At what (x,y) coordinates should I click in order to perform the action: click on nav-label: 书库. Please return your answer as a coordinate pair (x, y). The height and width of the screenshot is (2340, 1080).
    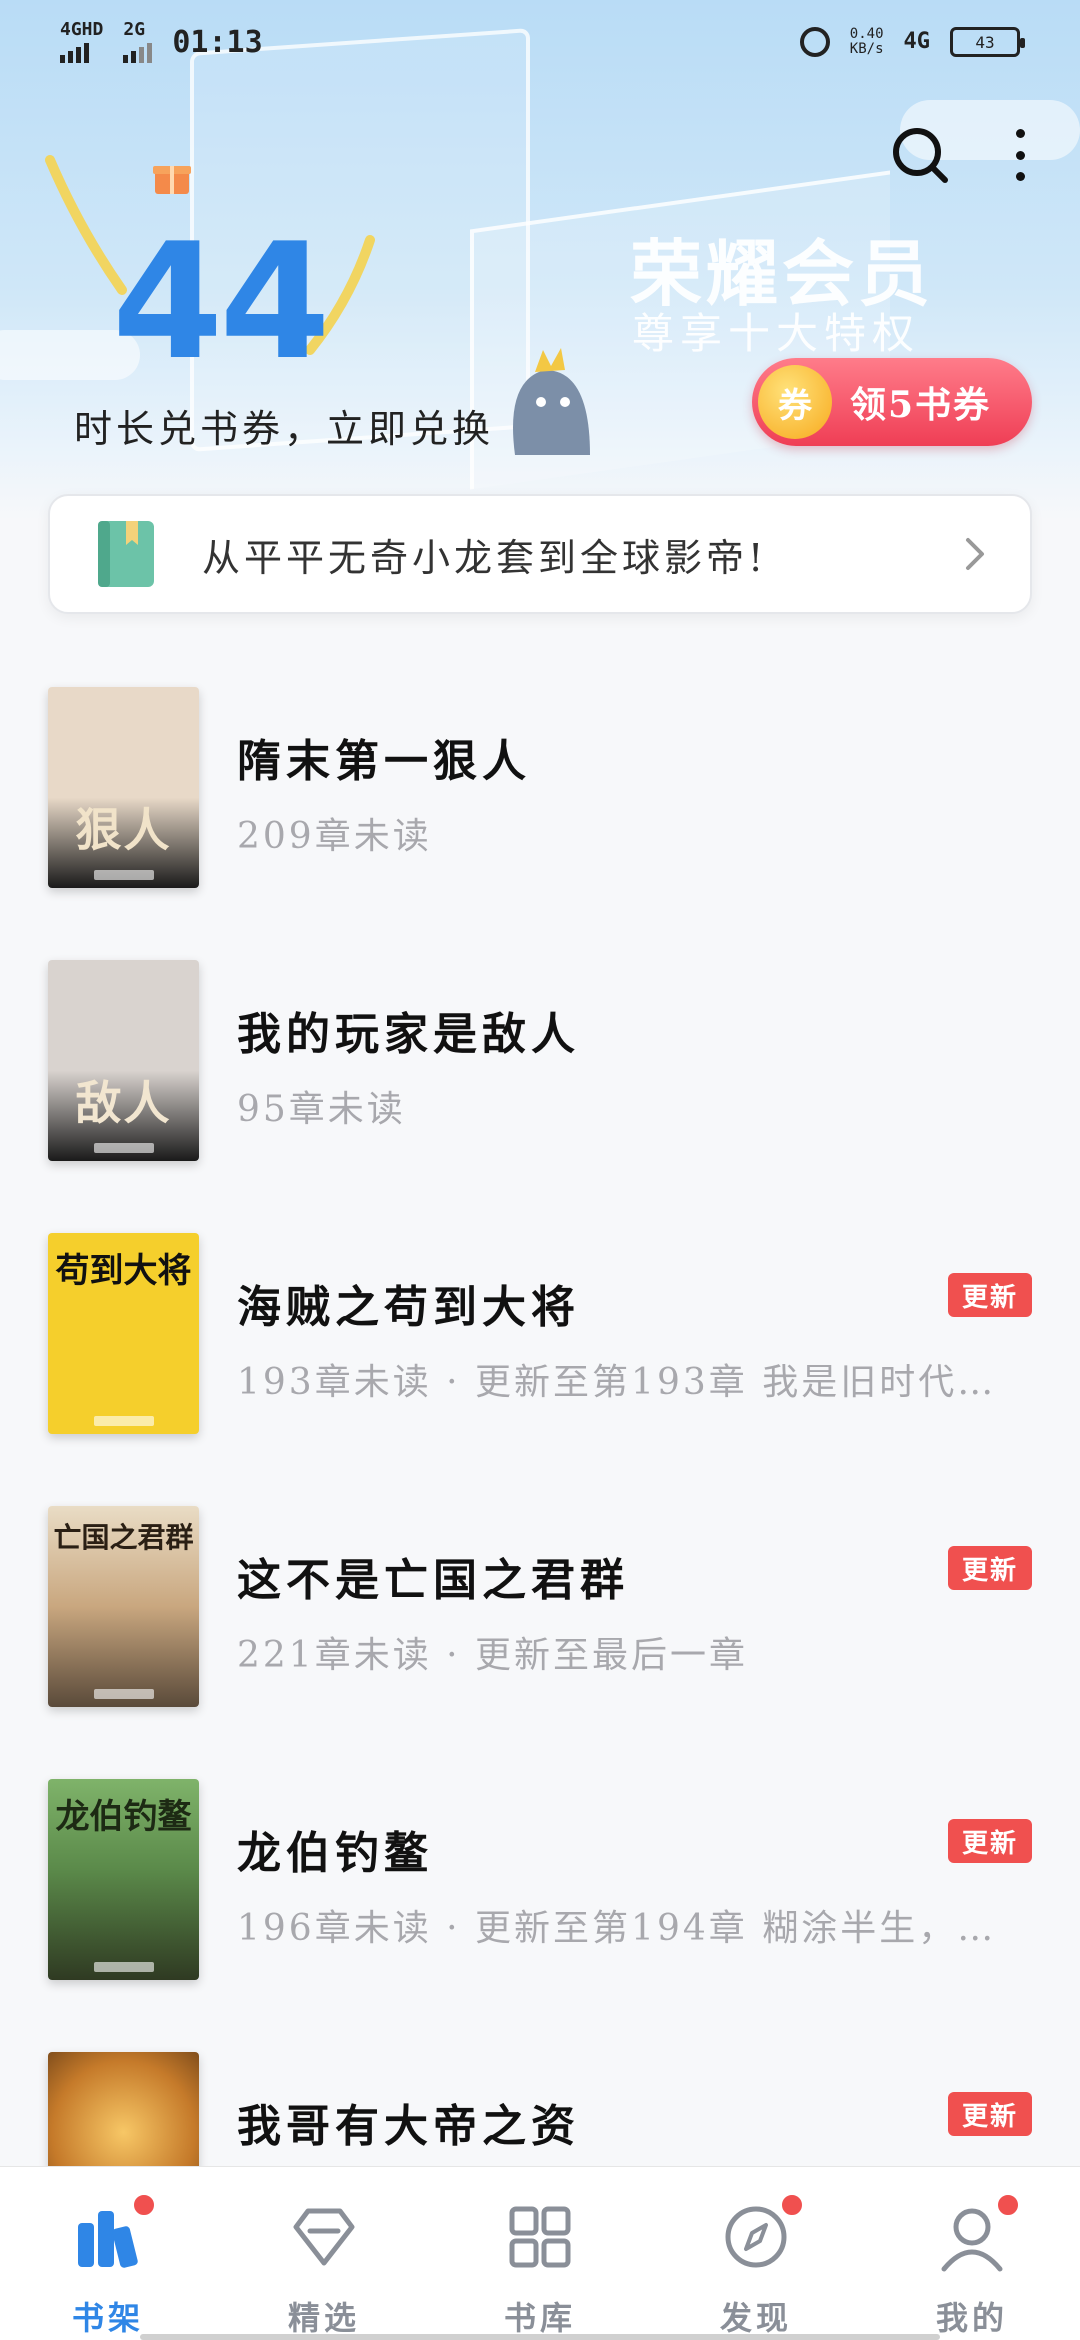
    Looking at the image, I should click on (539, 2318).